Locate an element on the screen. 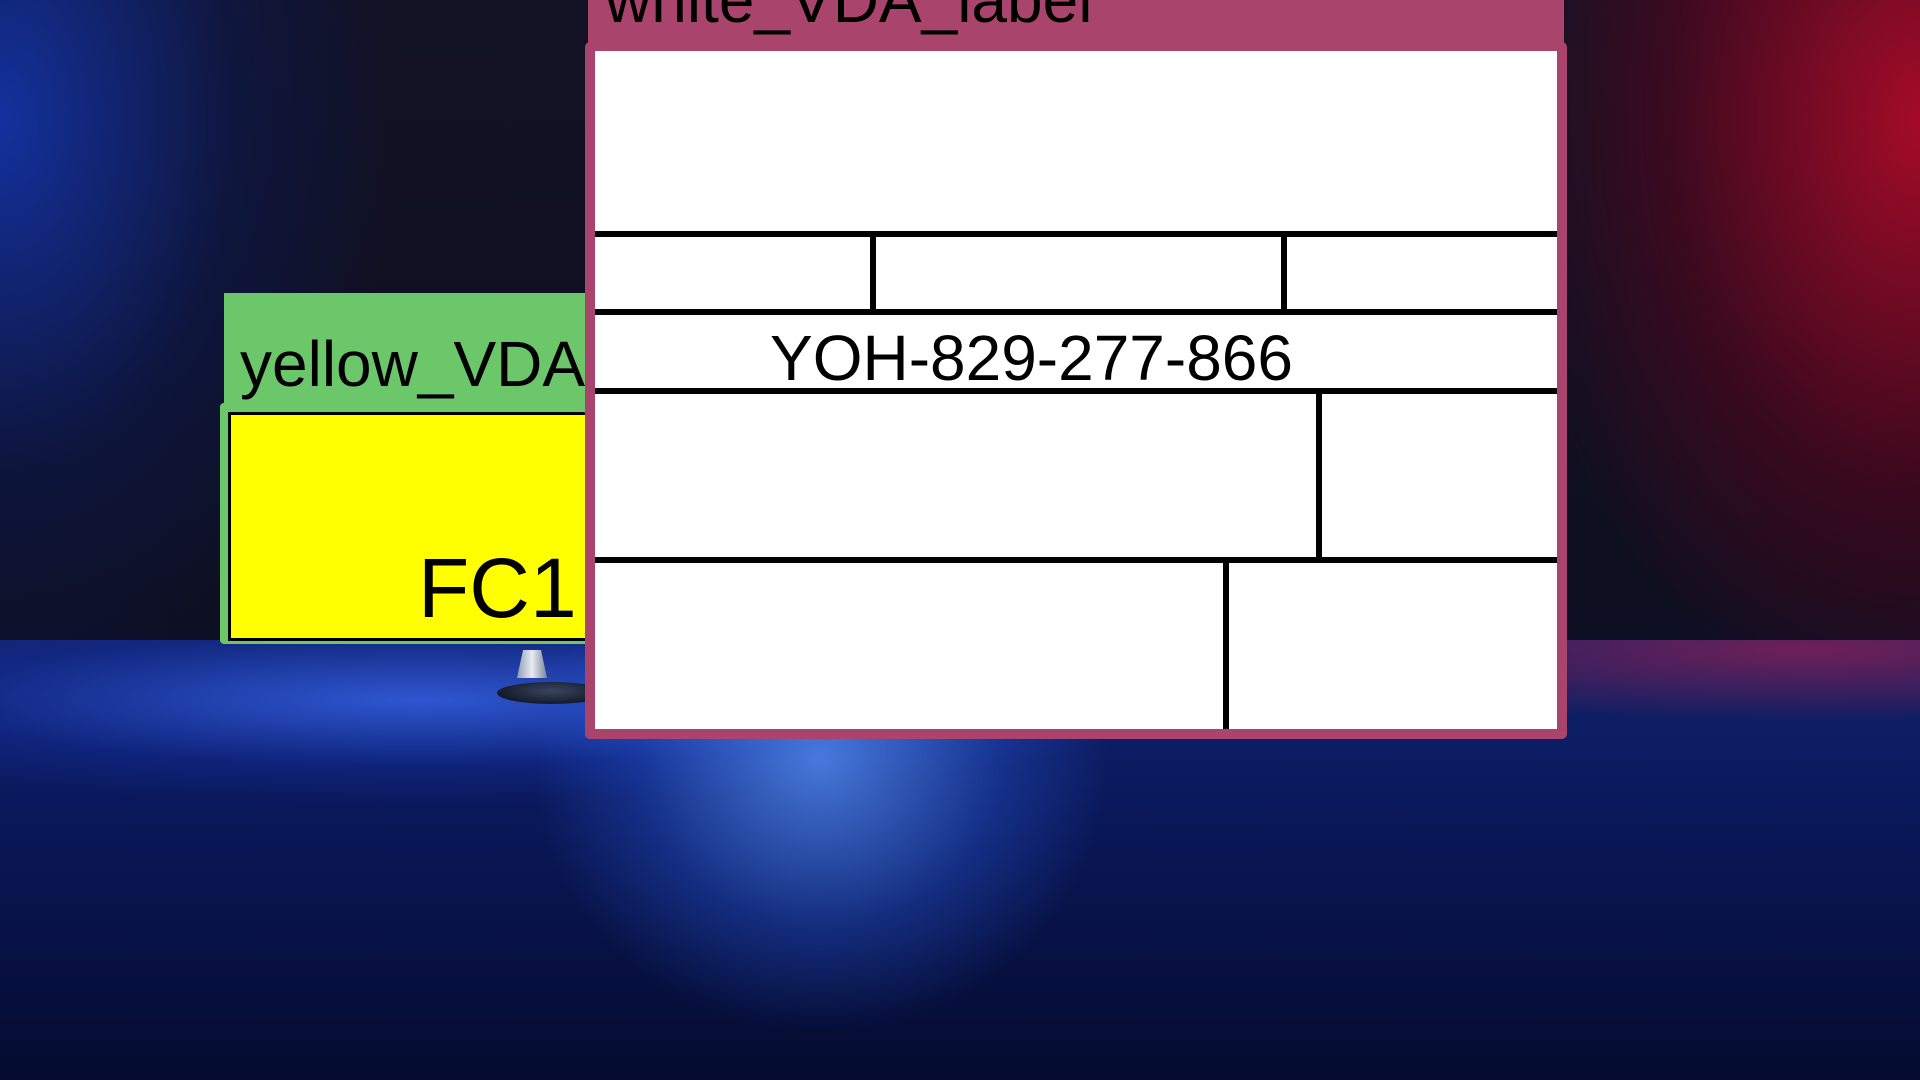 The width and height of the screenshot is (1920, 1080). white-vda-label-title: white_VDA_label is located at coordinates (849, 18).